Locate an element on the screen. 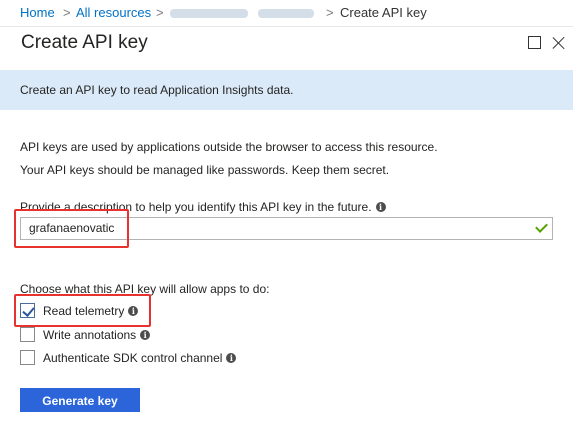 The width and height of the screenshot is (573, 424). breadcrumb: Home > All resources > > Create API key is located at coordinates (286, 13).